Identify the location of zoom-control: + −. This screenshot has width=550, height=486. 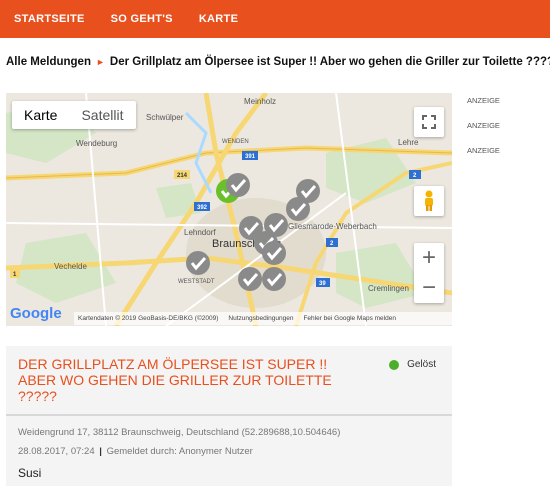
(429, 273).